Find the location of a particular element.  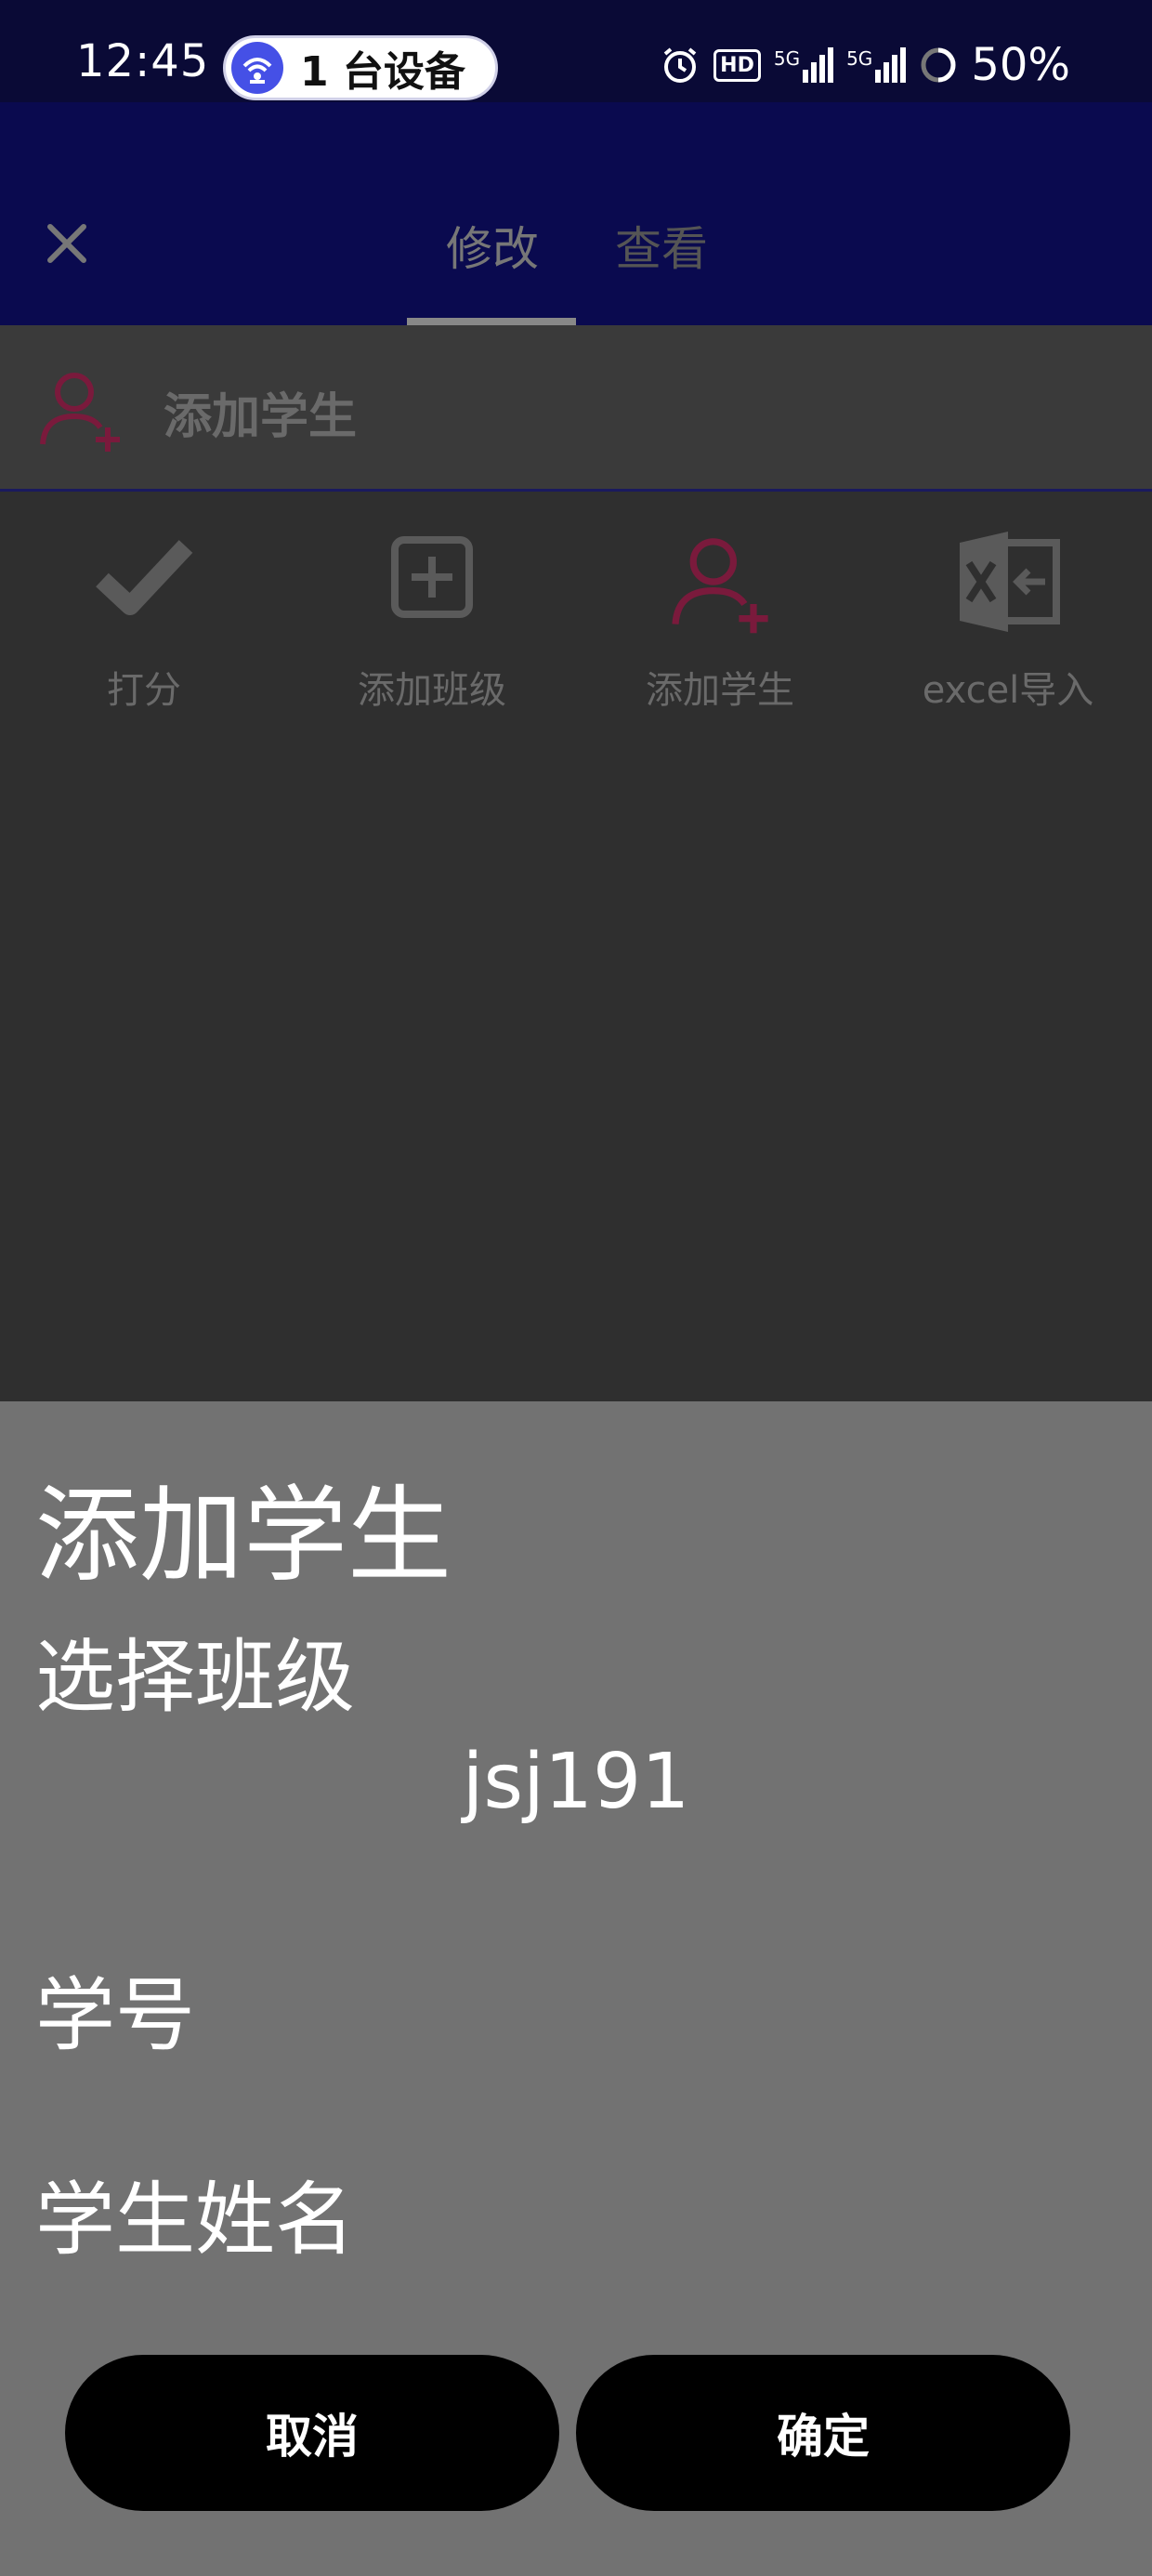

tab-edit: 修改 is located at coordinates (492, 245).